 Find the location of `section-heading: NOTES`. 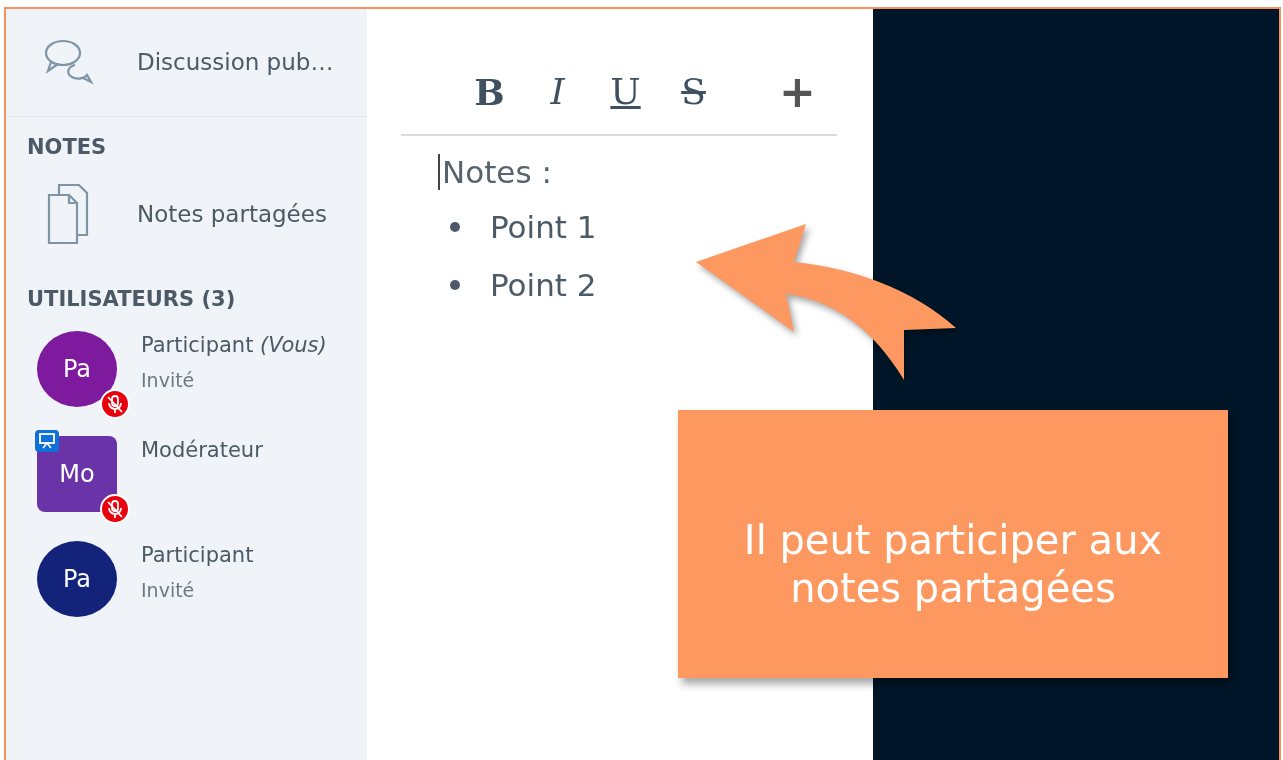

section-heading: NOTES is located at coordinates (67, 146).